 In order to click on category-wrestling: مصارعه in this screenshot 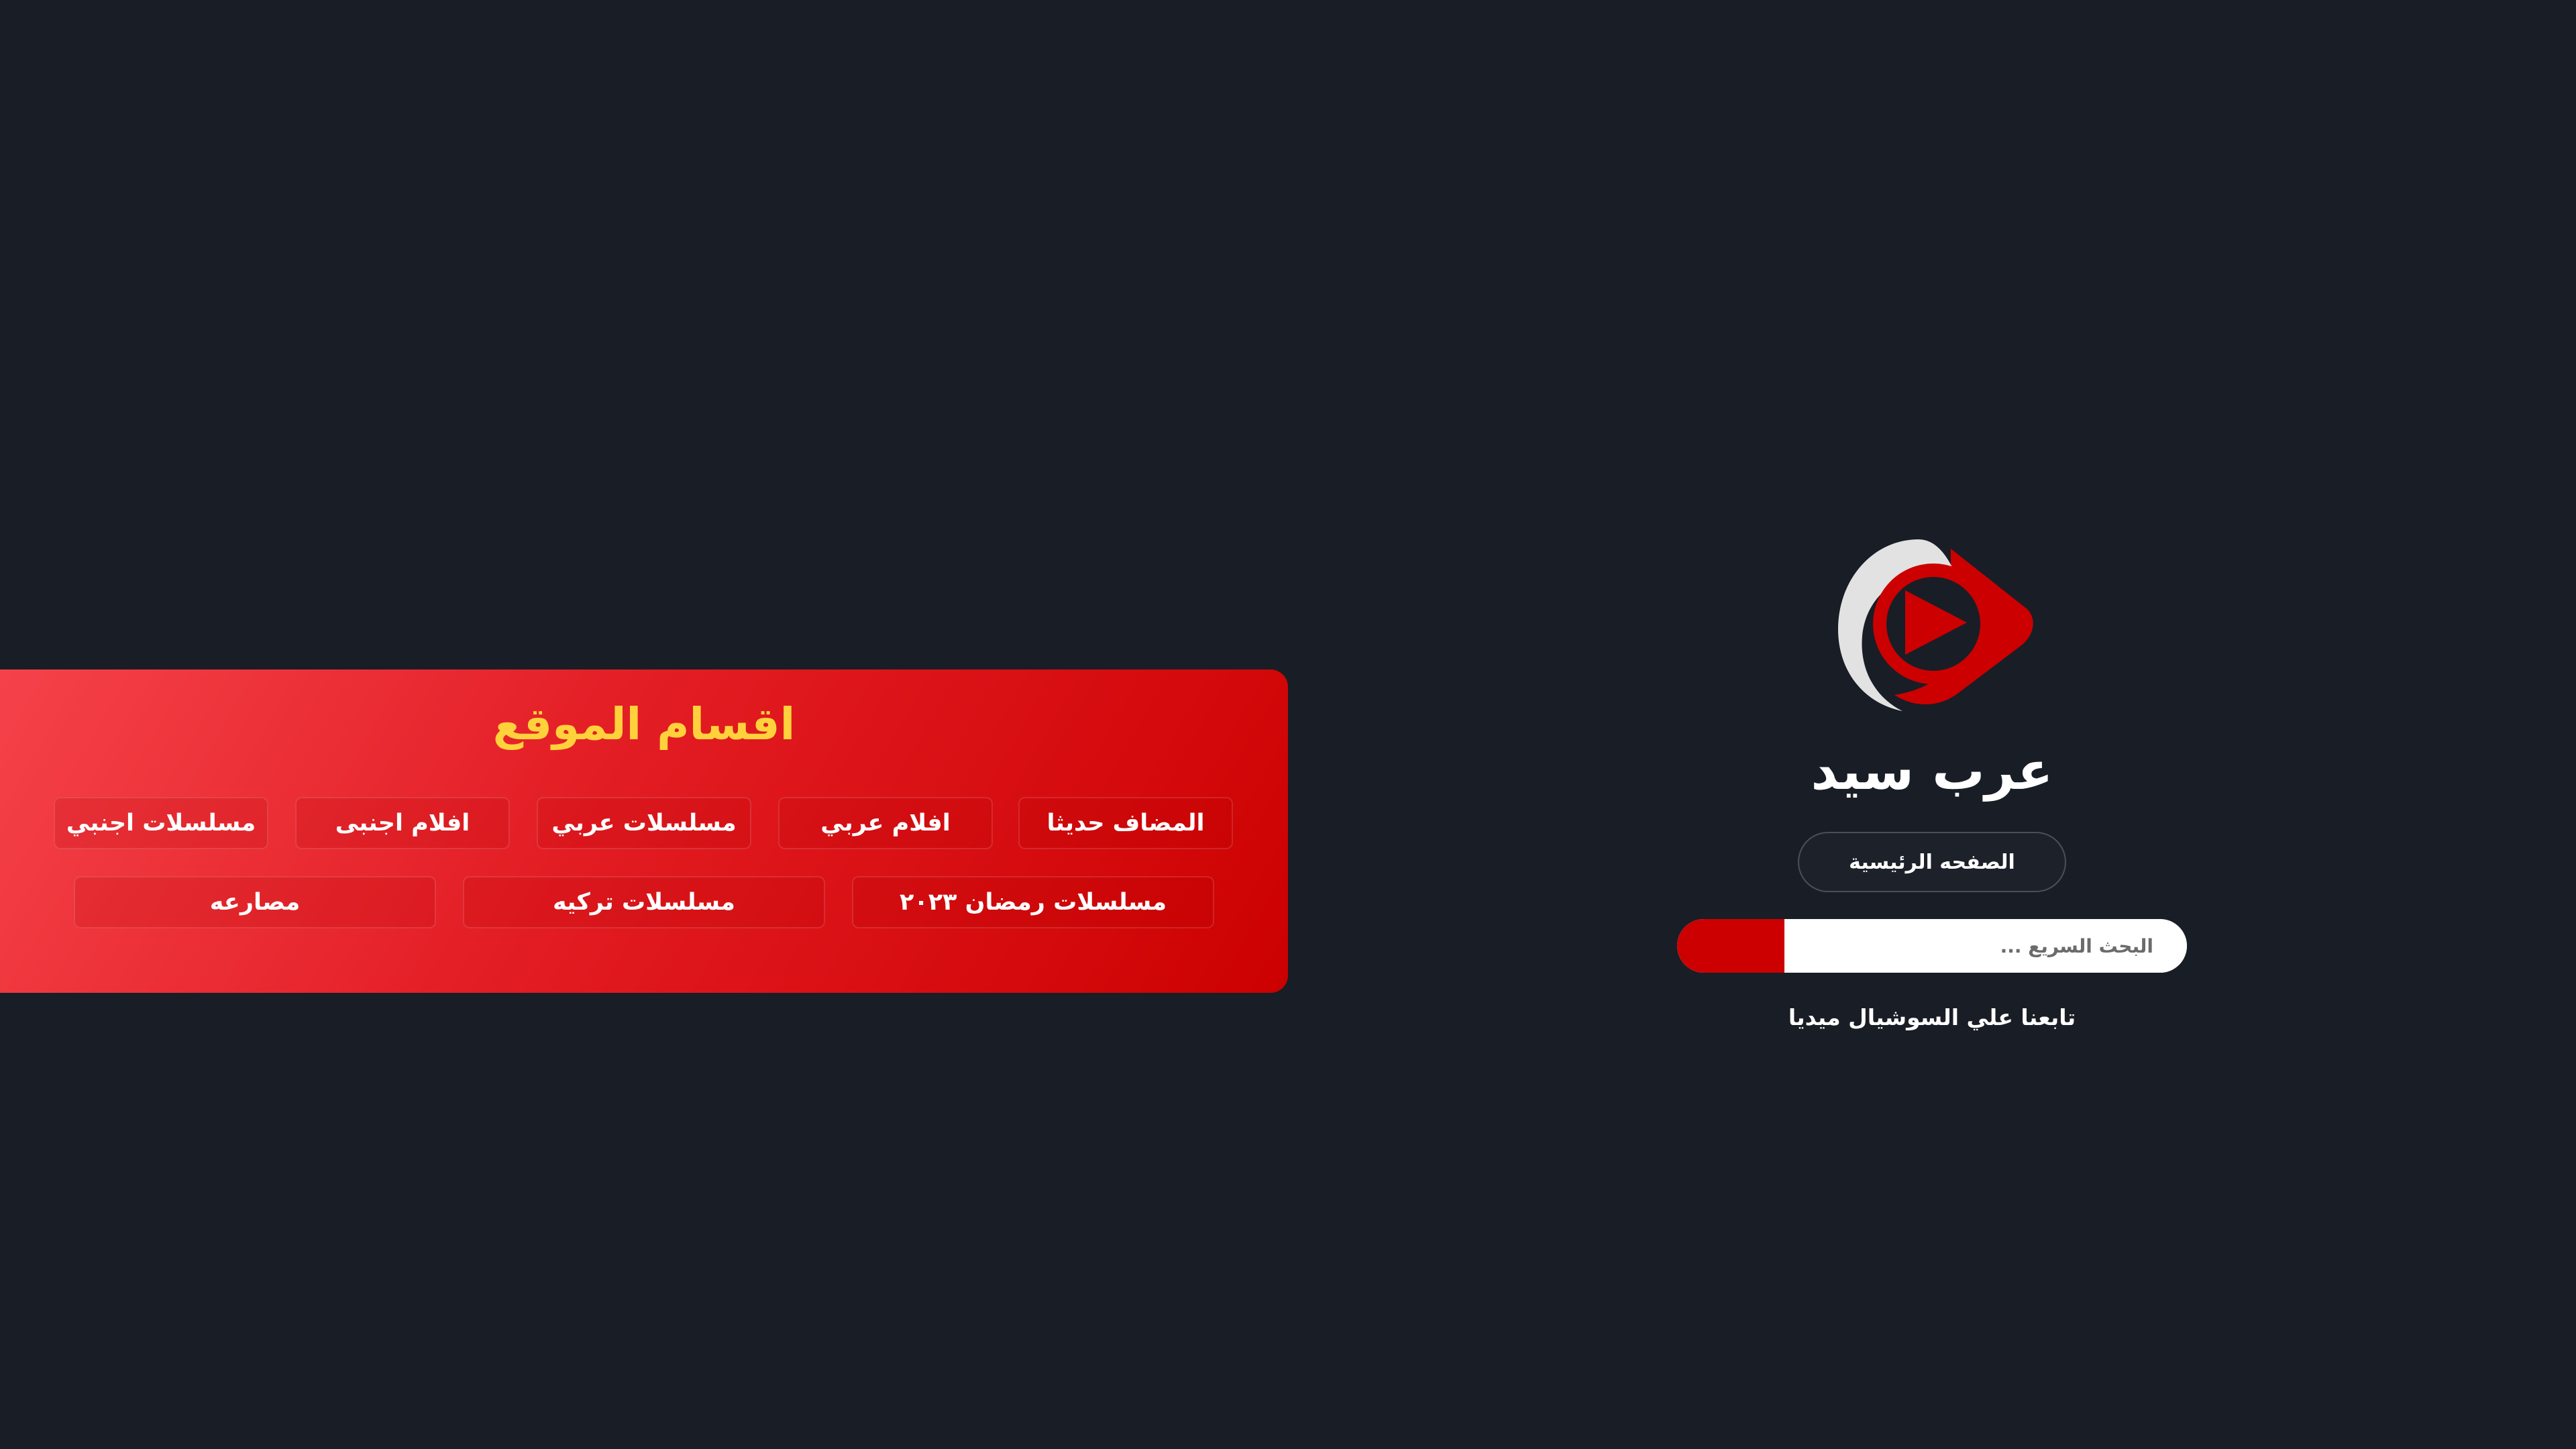, I will do `click(255, 902)`.